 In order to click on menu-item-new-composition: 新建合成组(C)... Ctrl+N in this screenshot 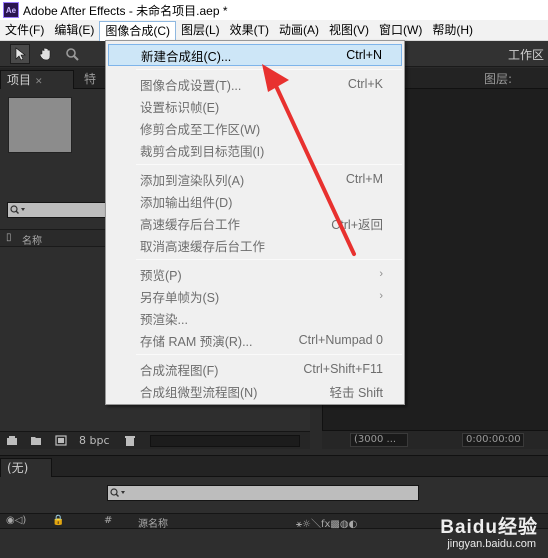, I will do `click(255, 55)`.